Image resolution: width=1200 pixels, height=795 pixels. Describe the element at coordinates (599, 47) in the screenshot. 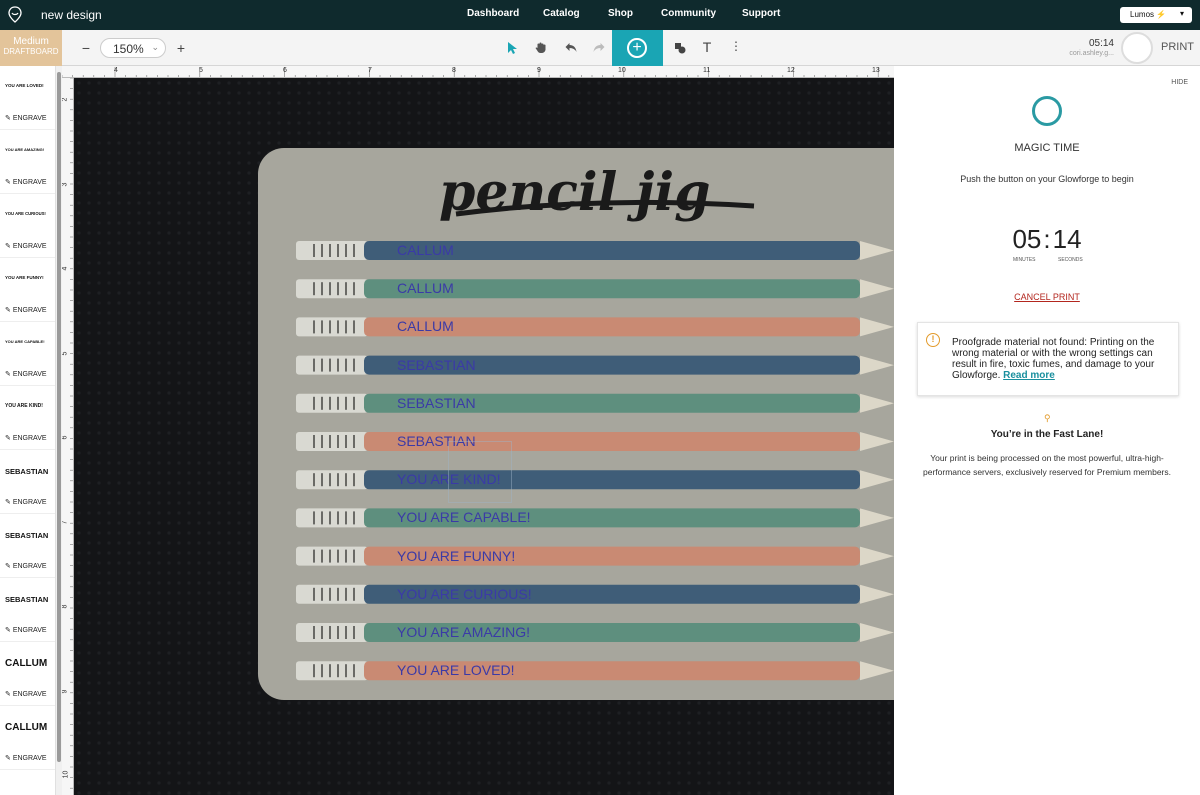

I see `redo-icon` at that location.